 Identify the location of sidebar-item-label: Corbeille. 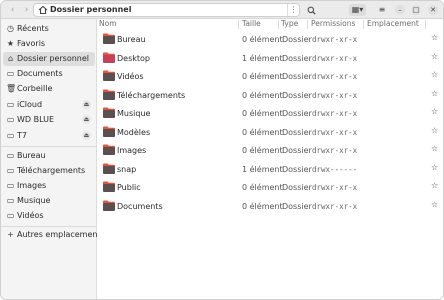
(35, 88).